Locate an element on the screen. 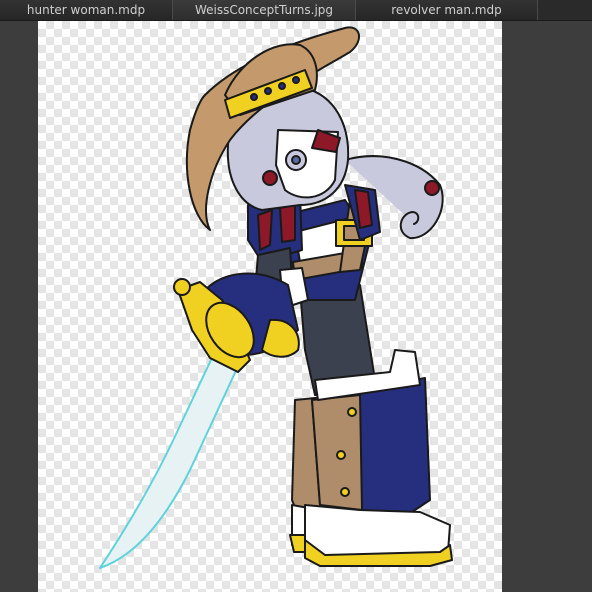  tab-weiss-concept-turns: WeissConceptTurns.jpg is located at coordinates (264, 10).